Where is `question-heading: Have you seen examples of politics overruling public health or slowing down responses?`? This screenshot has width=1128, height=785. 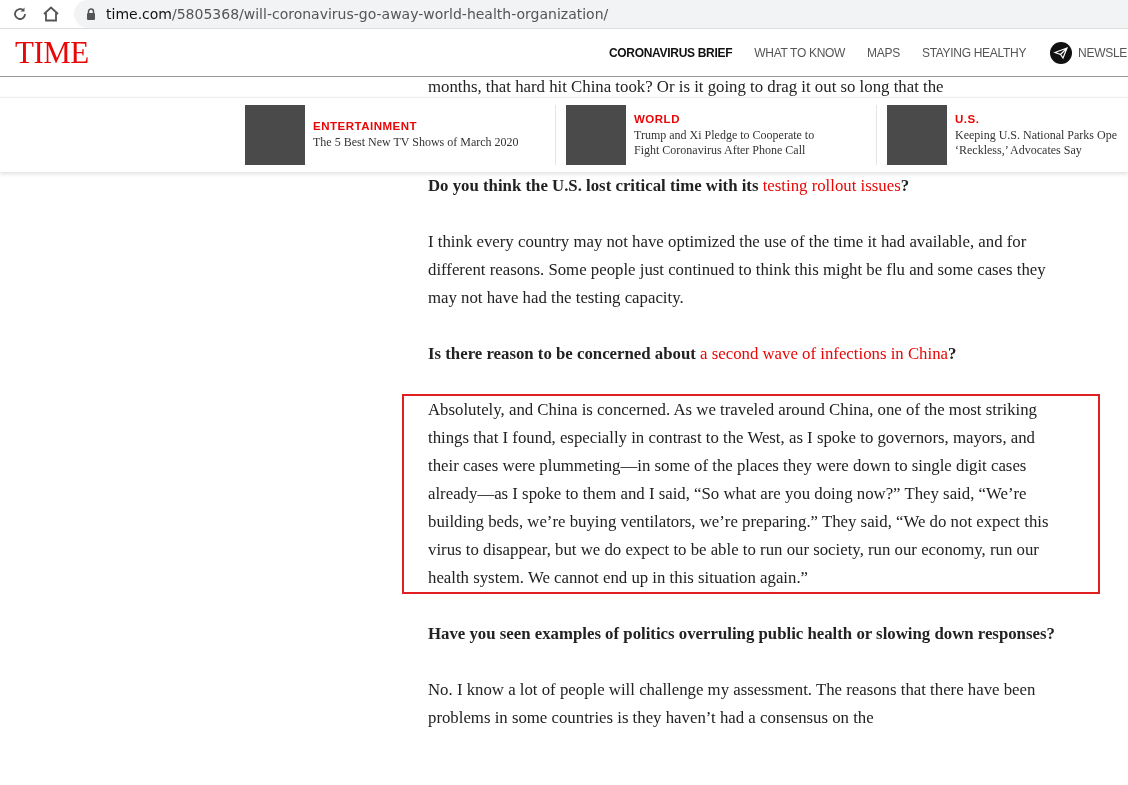 question-heading: Have you seen examples of politics overruling public health or slowing down responses? is located at coordinates (742, 634).